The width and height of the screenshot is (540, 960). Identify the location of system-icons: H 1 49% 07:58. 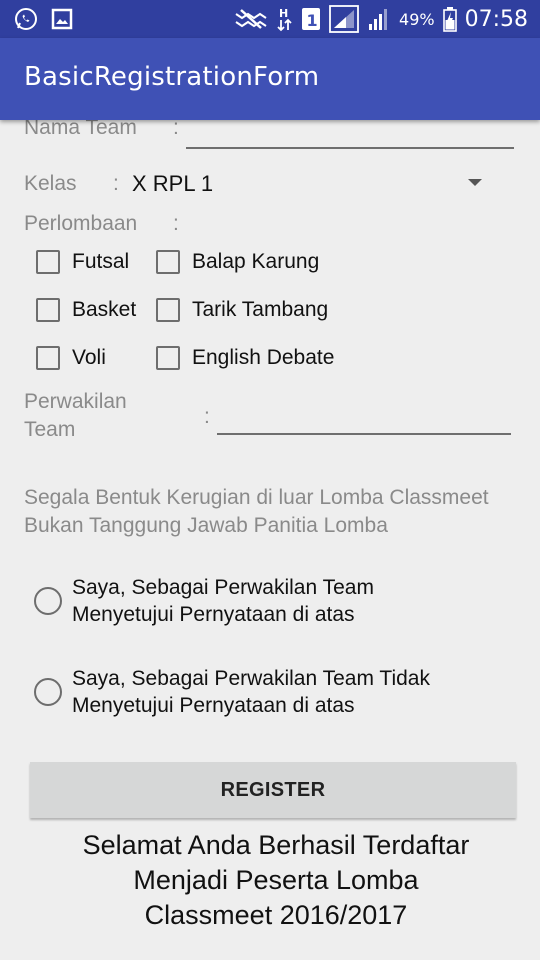
(380, 19).